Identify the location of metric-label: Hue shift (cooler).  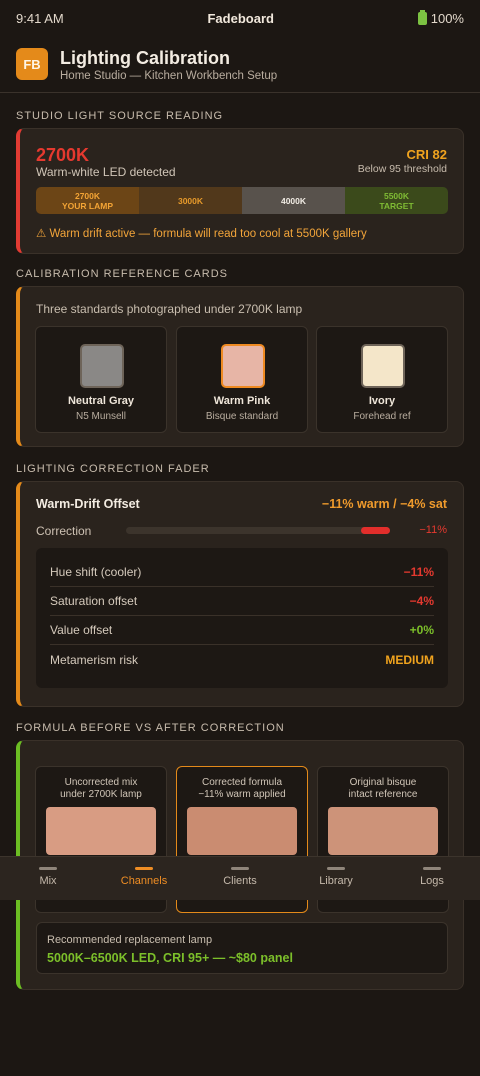
(96, 572).